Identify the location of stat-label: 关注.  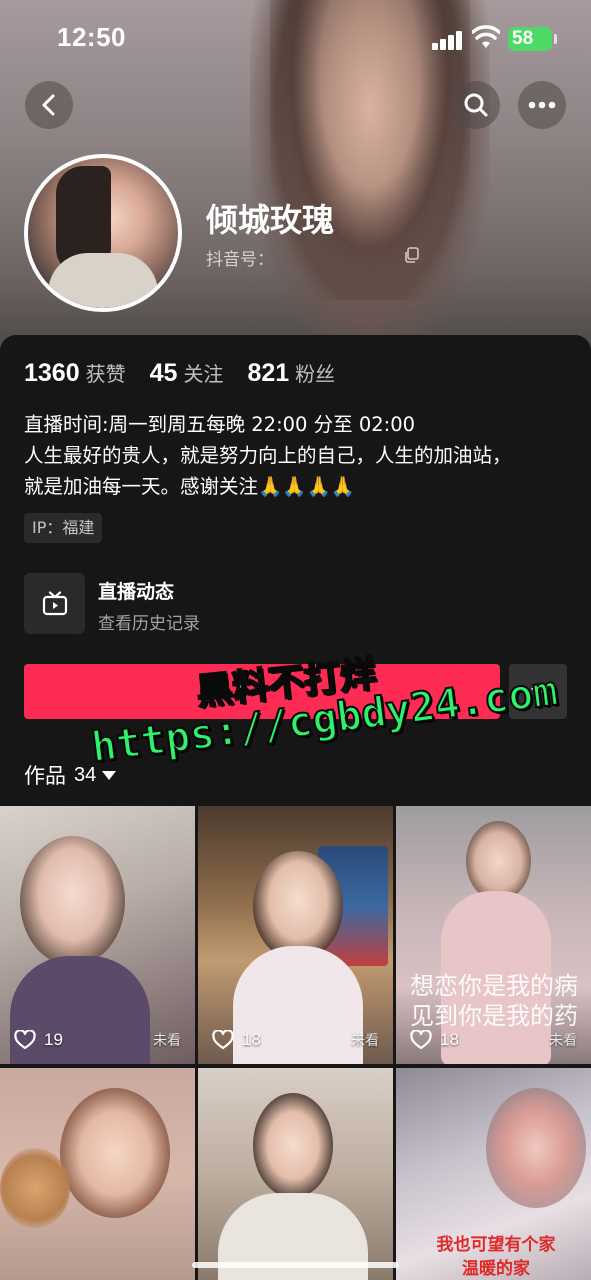
(203, 374).